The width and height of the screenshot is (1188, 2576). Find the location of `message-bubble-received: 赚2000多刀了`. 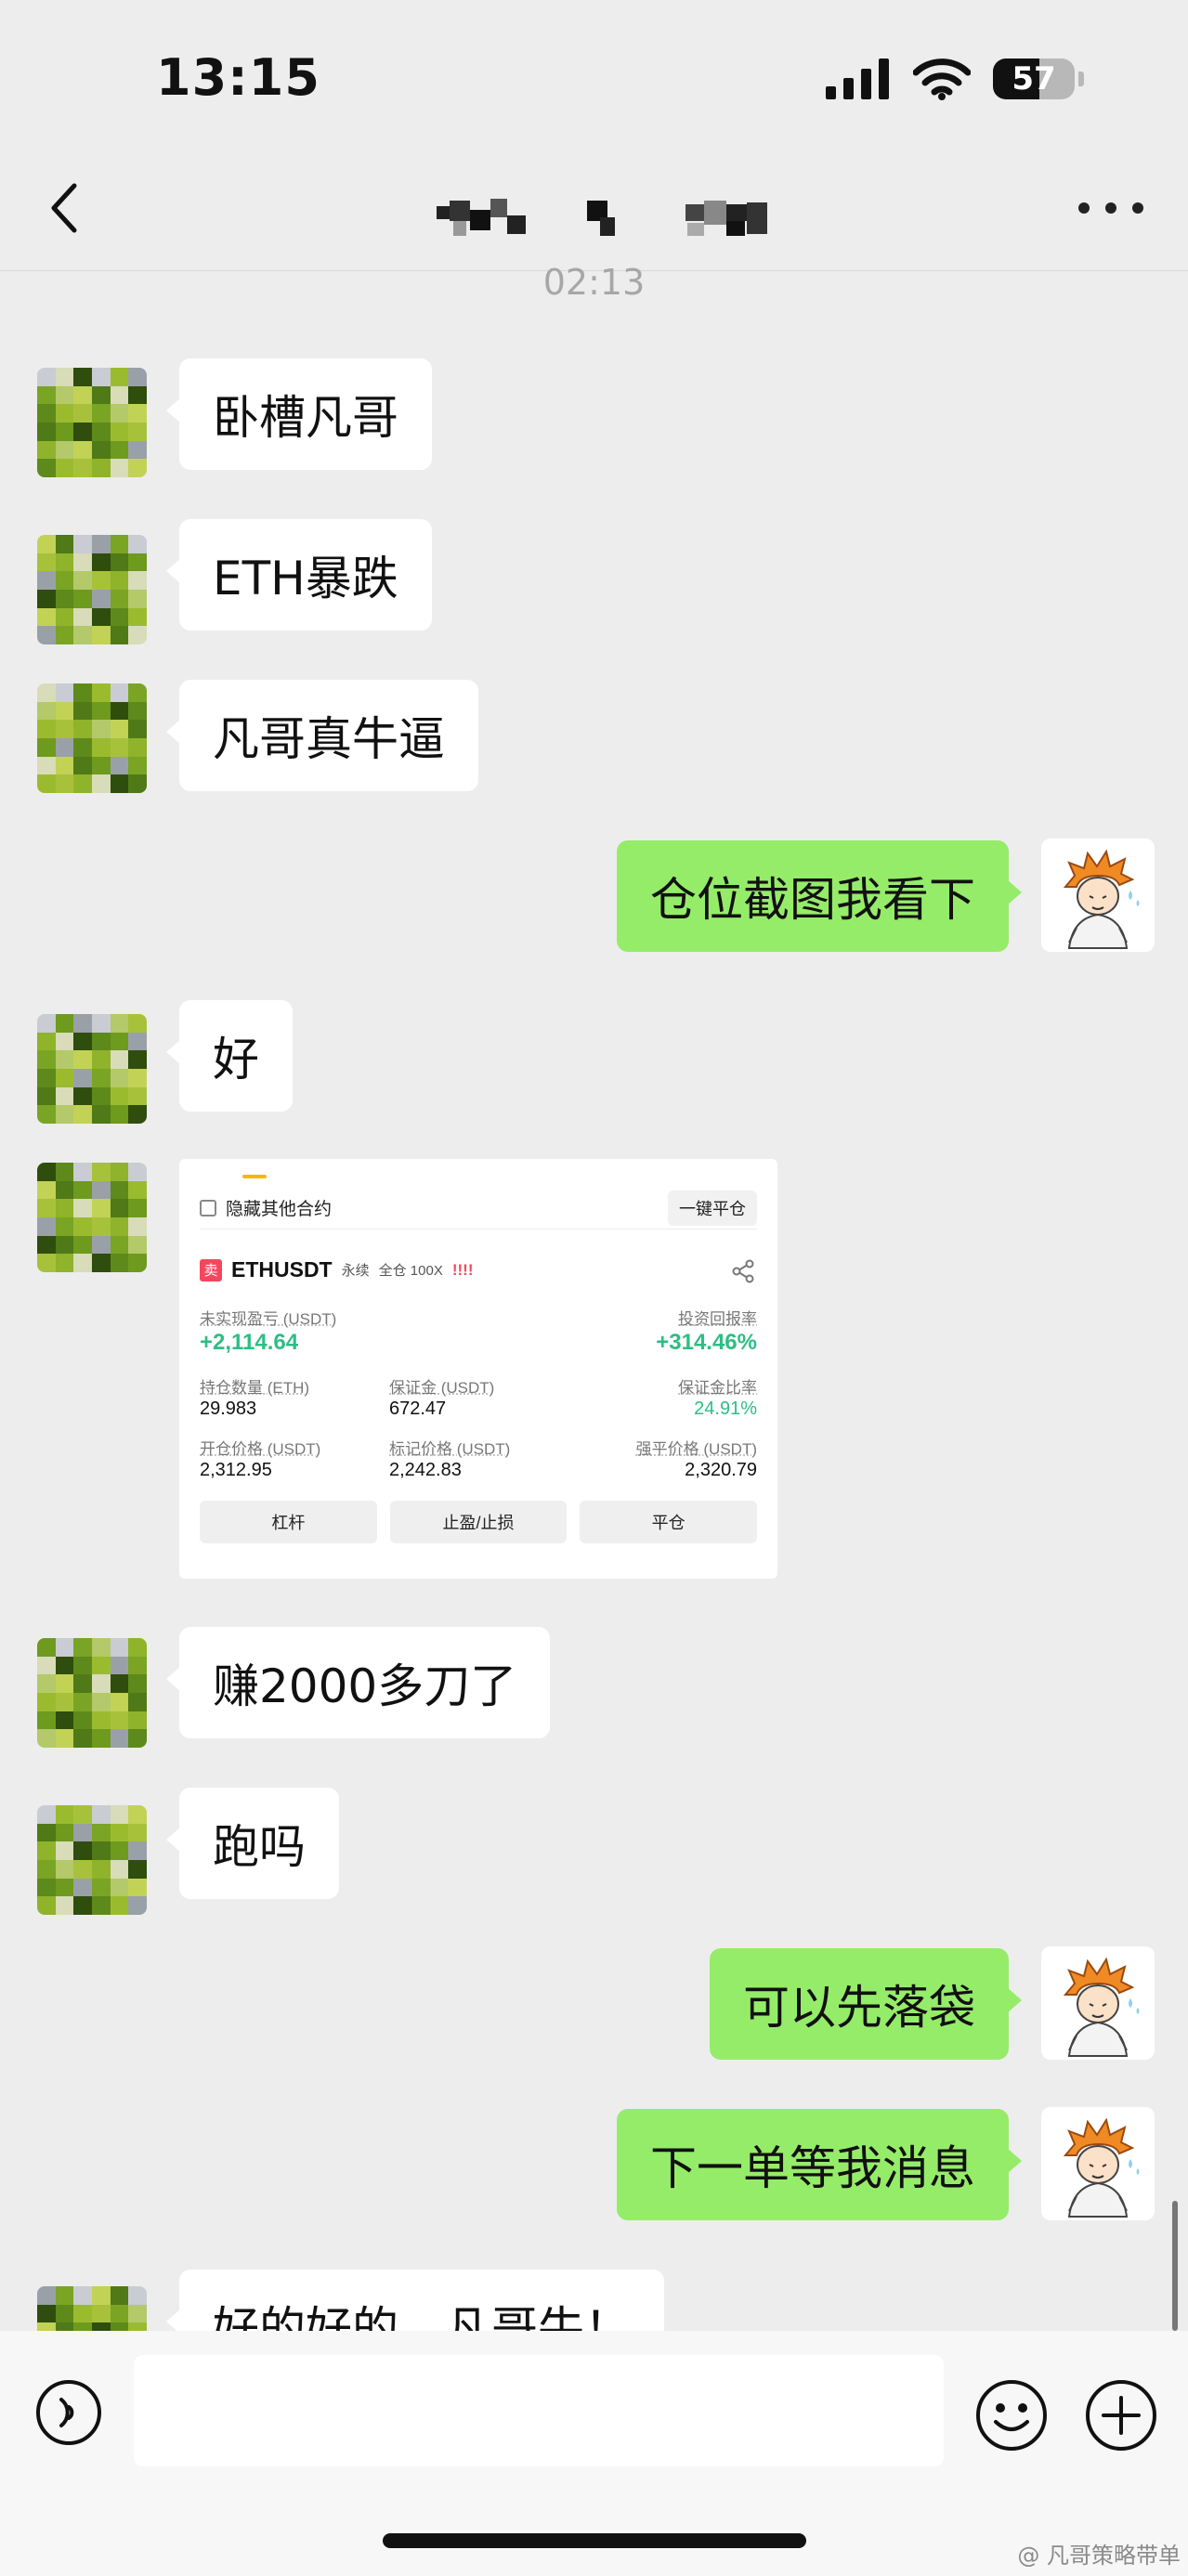

message-bubble-received: 赚2000多刀了 is located at coordinates (358, 1682).